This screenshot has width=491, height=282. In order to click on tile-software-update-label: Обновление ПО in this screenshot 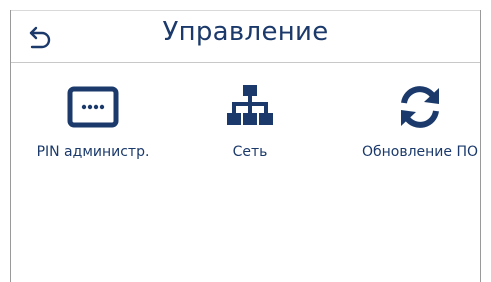, I will do `click(420, 152)`.